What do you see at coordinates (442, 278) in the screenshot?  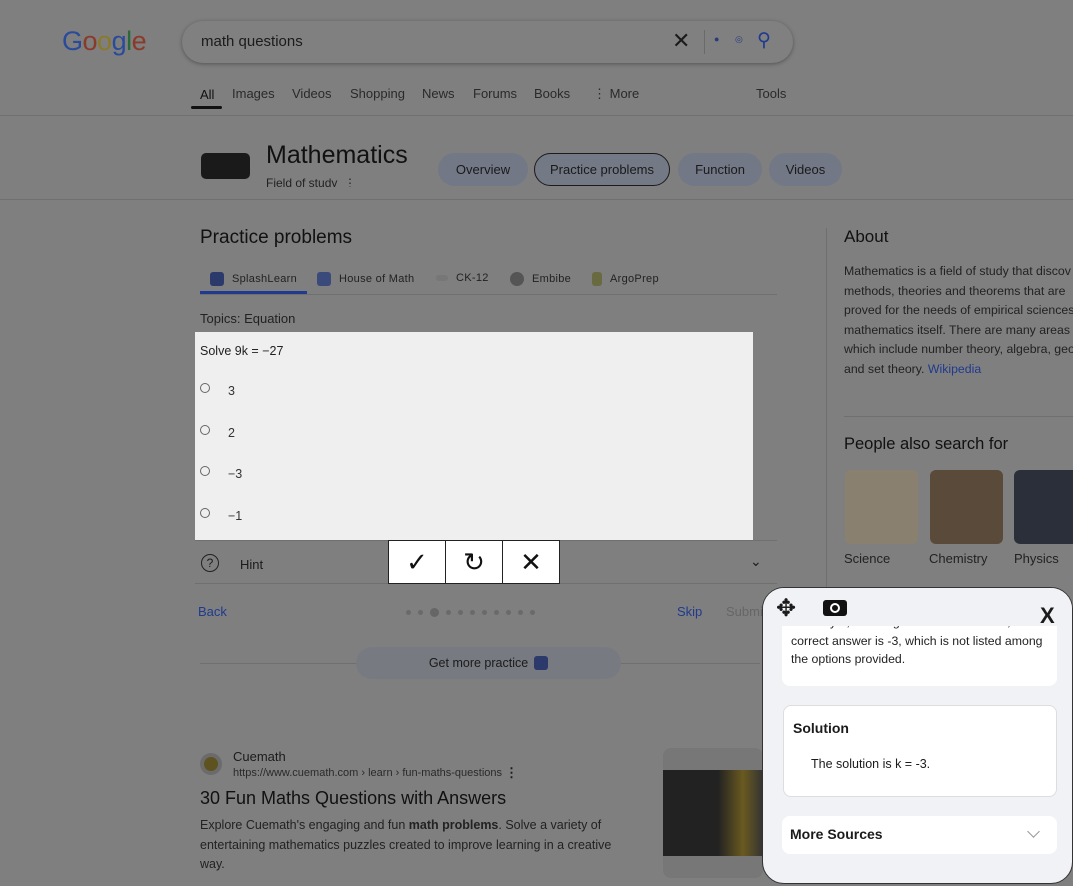 I see `ck12-icon` at bounding box center [442, 278].